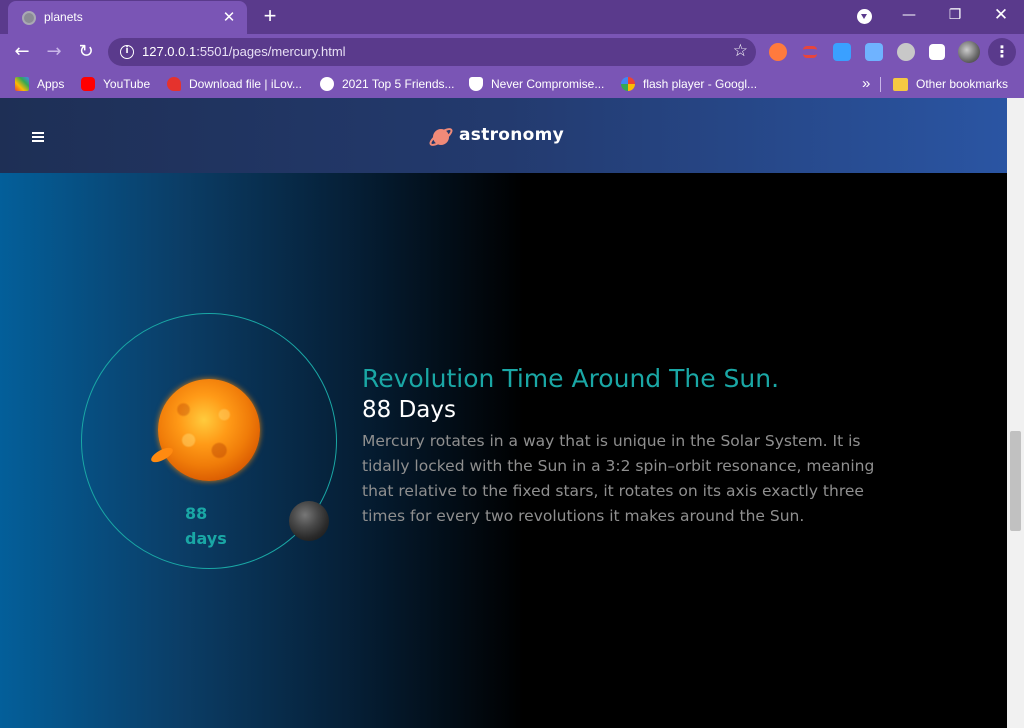 The width and height of the screenshot is (1024, 728). I want to click on mercury-planet, so click(309, 521).